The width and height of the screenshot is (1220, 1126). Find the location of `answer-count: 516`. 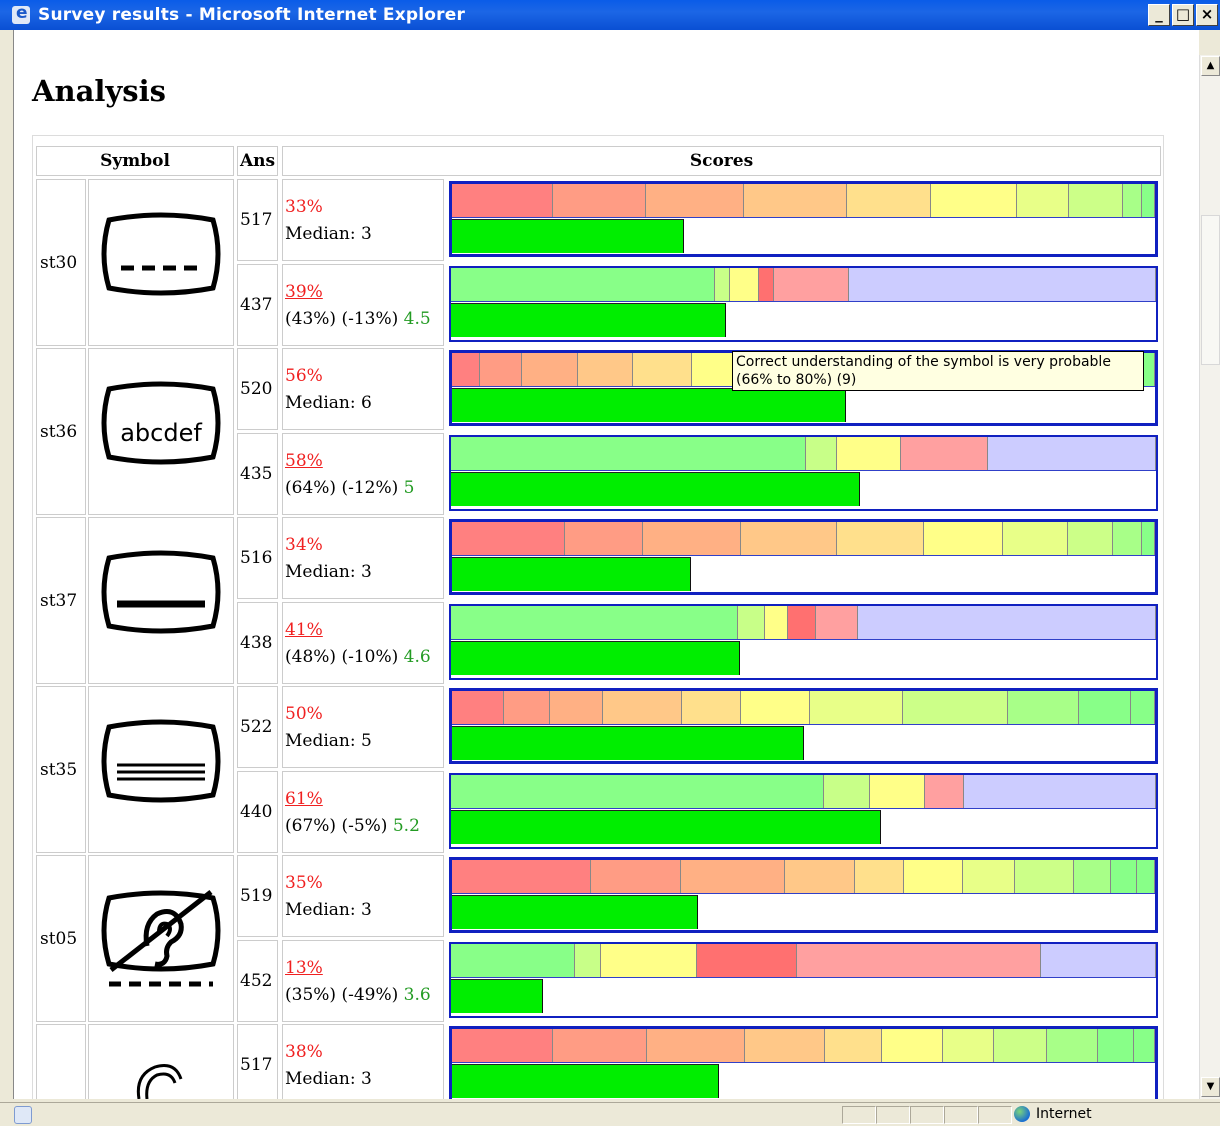

answer-count: 516 is located at coordinates (257, 558).